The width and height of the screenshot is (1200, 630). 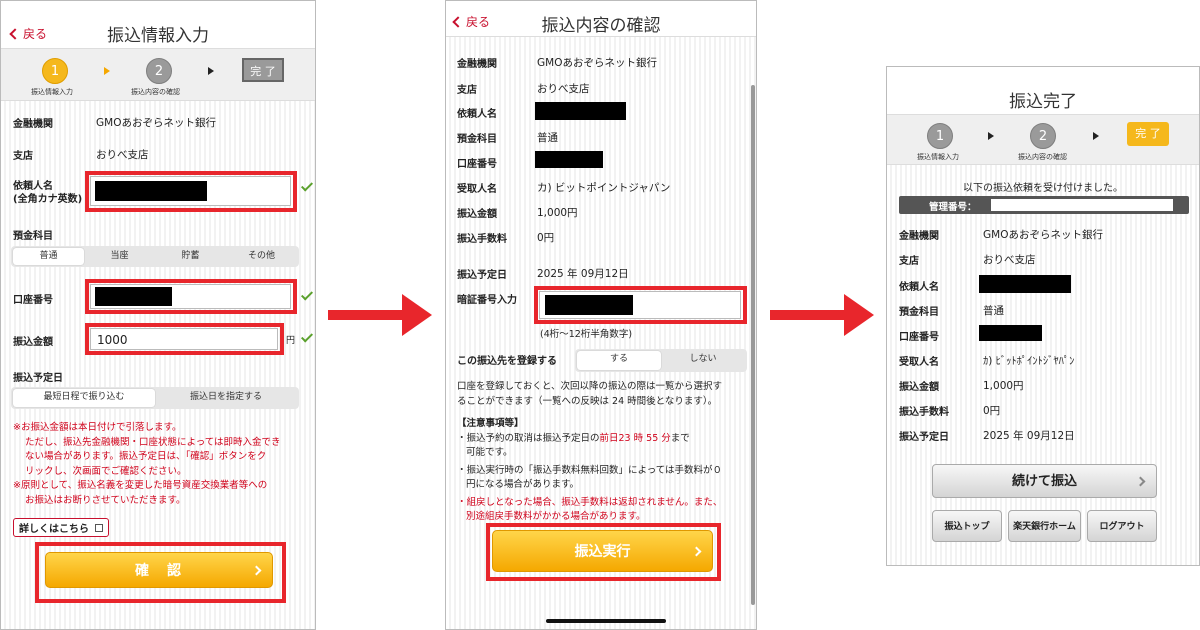 What do you see at coordinates (184, 339) in the screenshot?
I see `amount-input: 1000` at bounding box center [184, 339].